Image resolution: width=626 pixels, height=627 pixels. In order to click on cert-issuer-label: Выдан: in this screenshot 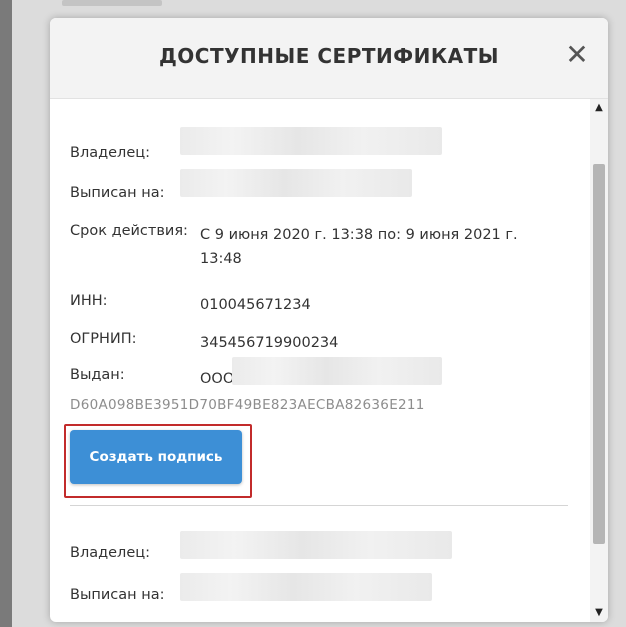, I will do `click(97, 375)`.